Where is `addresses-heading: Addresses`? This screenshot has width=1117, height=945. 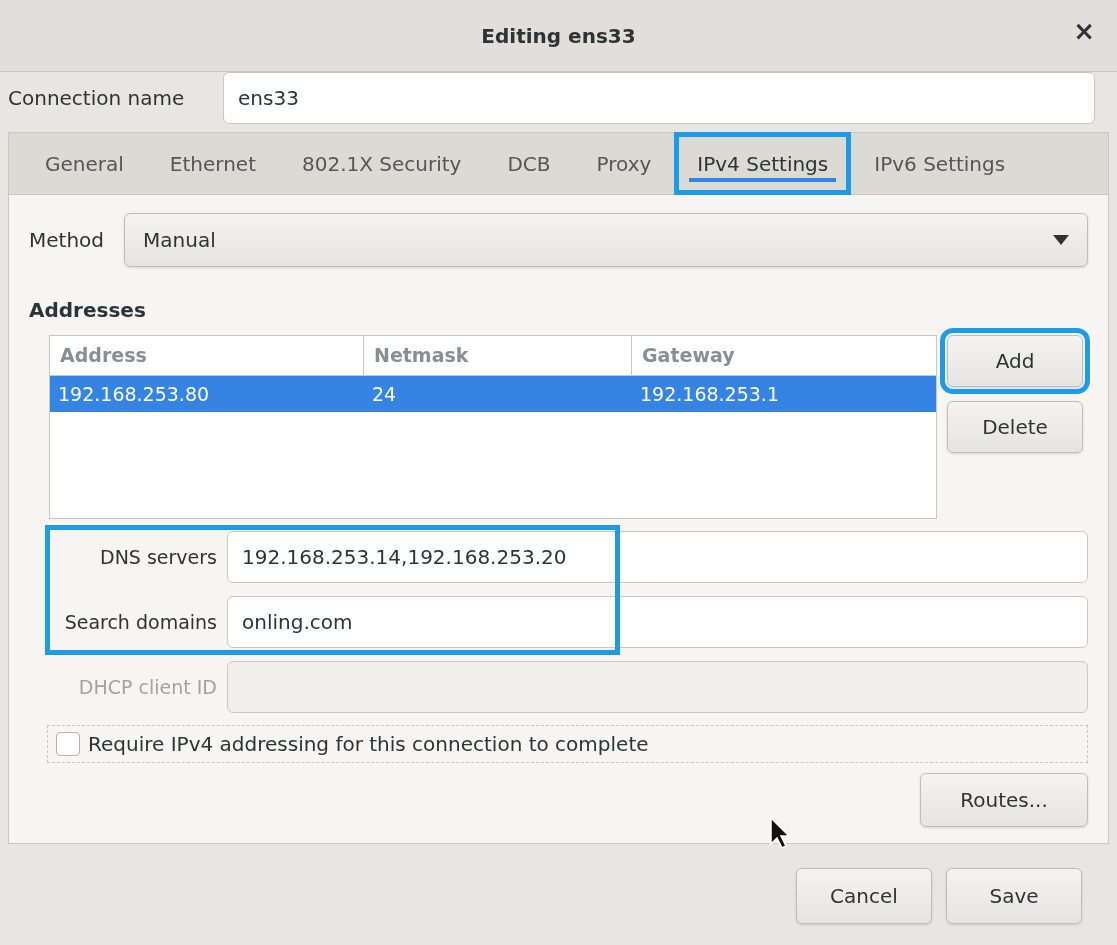 addresses-heading: Addresses is located at coordinates (88, 310).